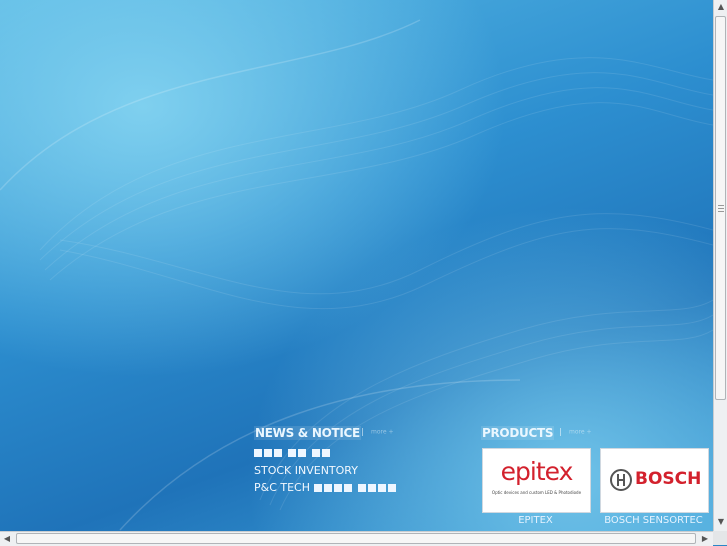 Image resolution: width=727 pixels, height=546 pixels. What do you see at coordinates (535, 520) in the screenshot?
I see `product-epitex-name: EPITEX` at bounding box center [535, 520].